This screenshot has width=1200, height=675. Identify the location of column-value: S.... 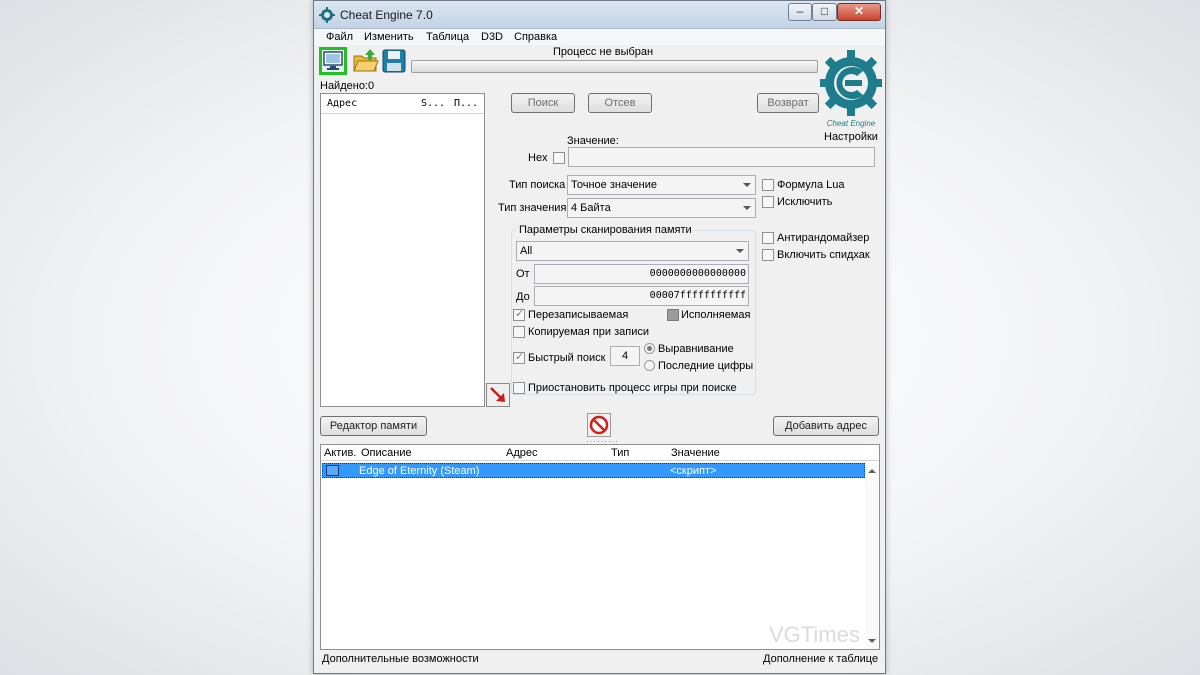
(433, 103).